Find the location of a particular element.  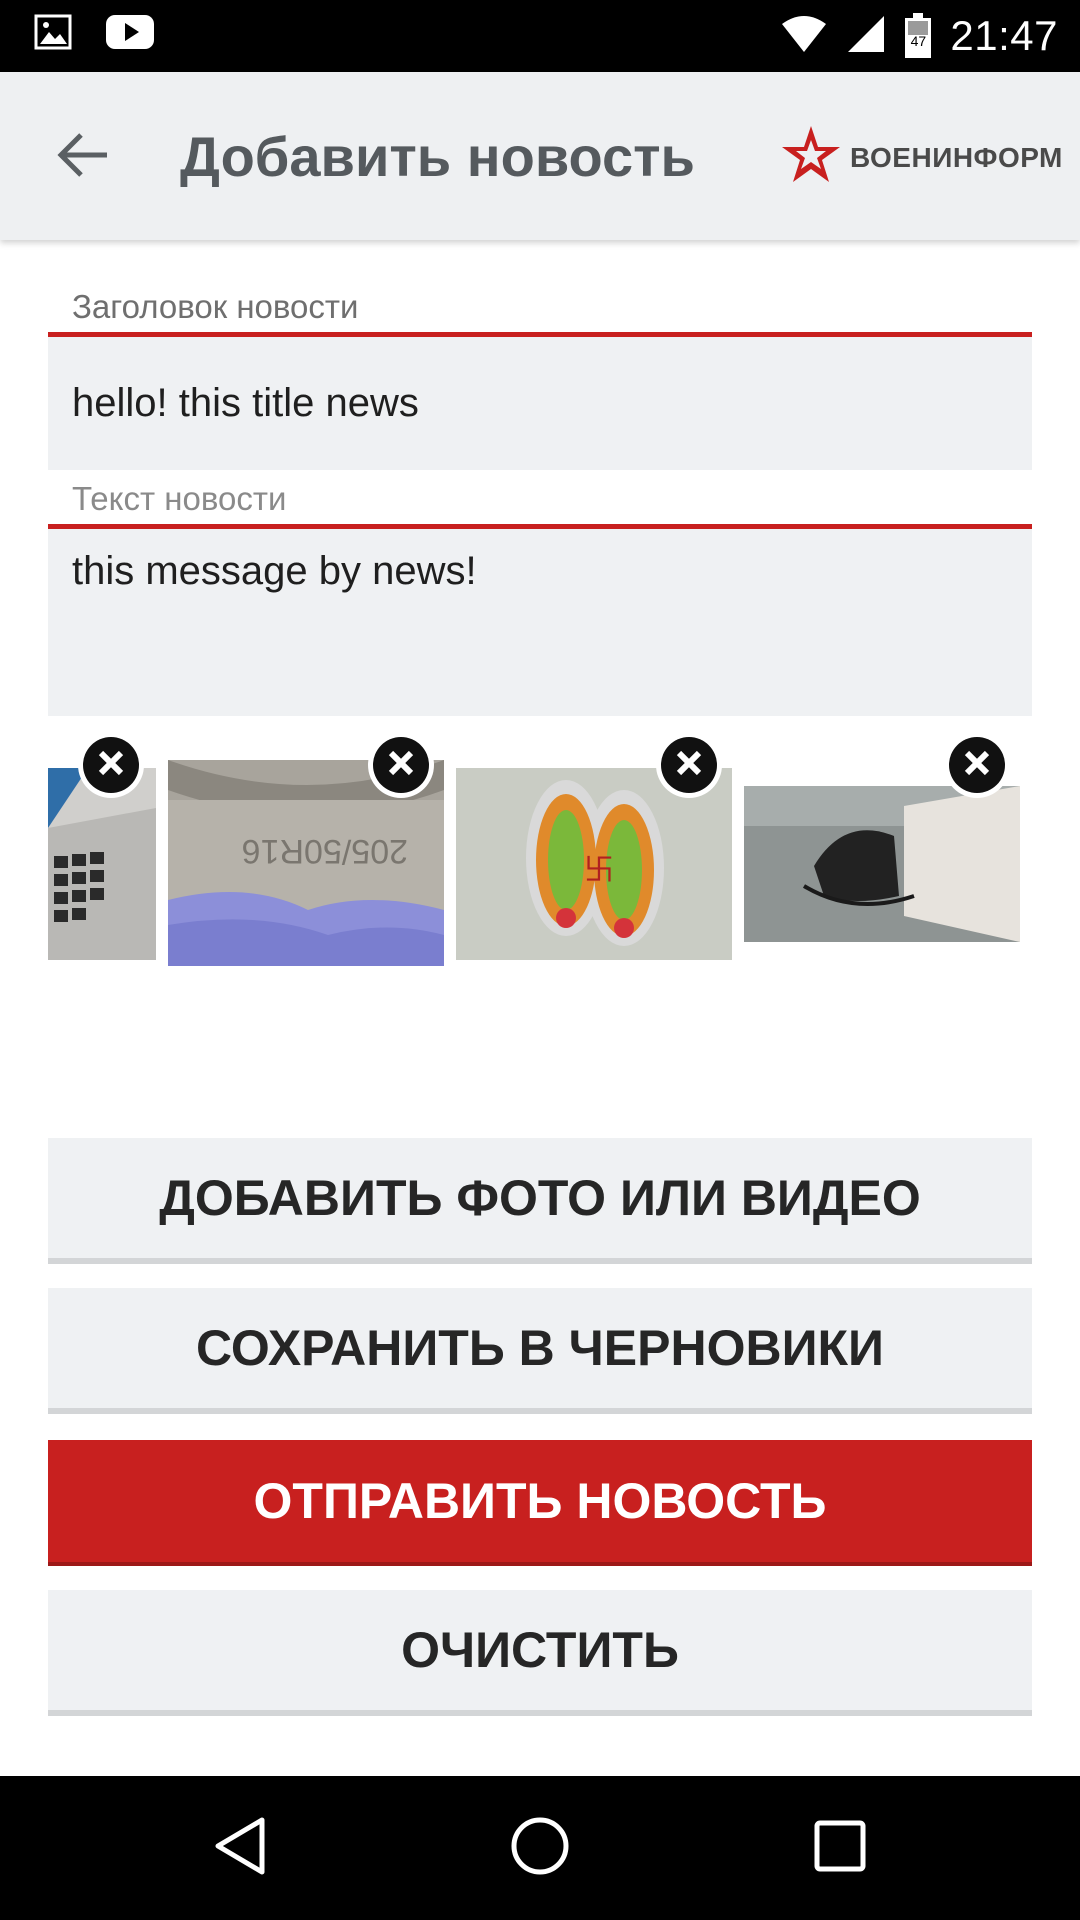

app-bar: Добавить новость ВОЕНИНФОРМ is located at coordinates (540, 156).